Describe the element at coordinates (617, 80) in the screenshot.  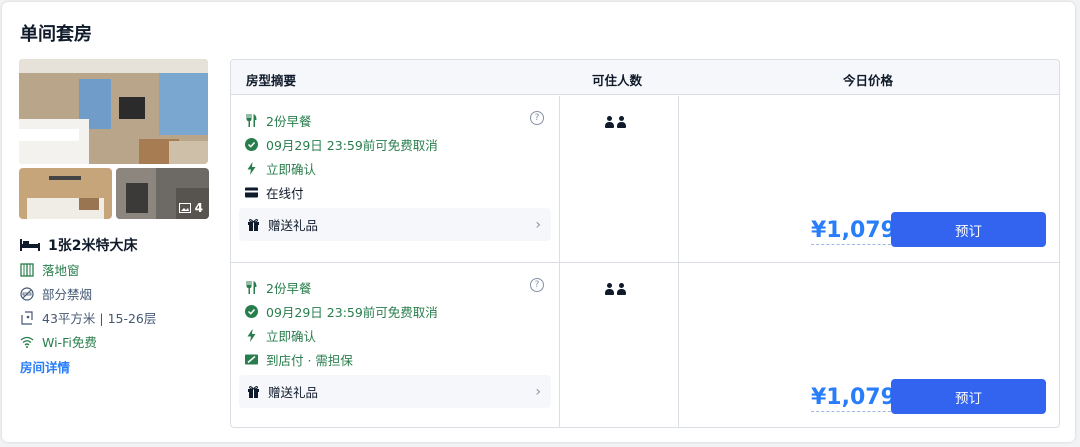
I see `header-guests: 可住人数` at that location.